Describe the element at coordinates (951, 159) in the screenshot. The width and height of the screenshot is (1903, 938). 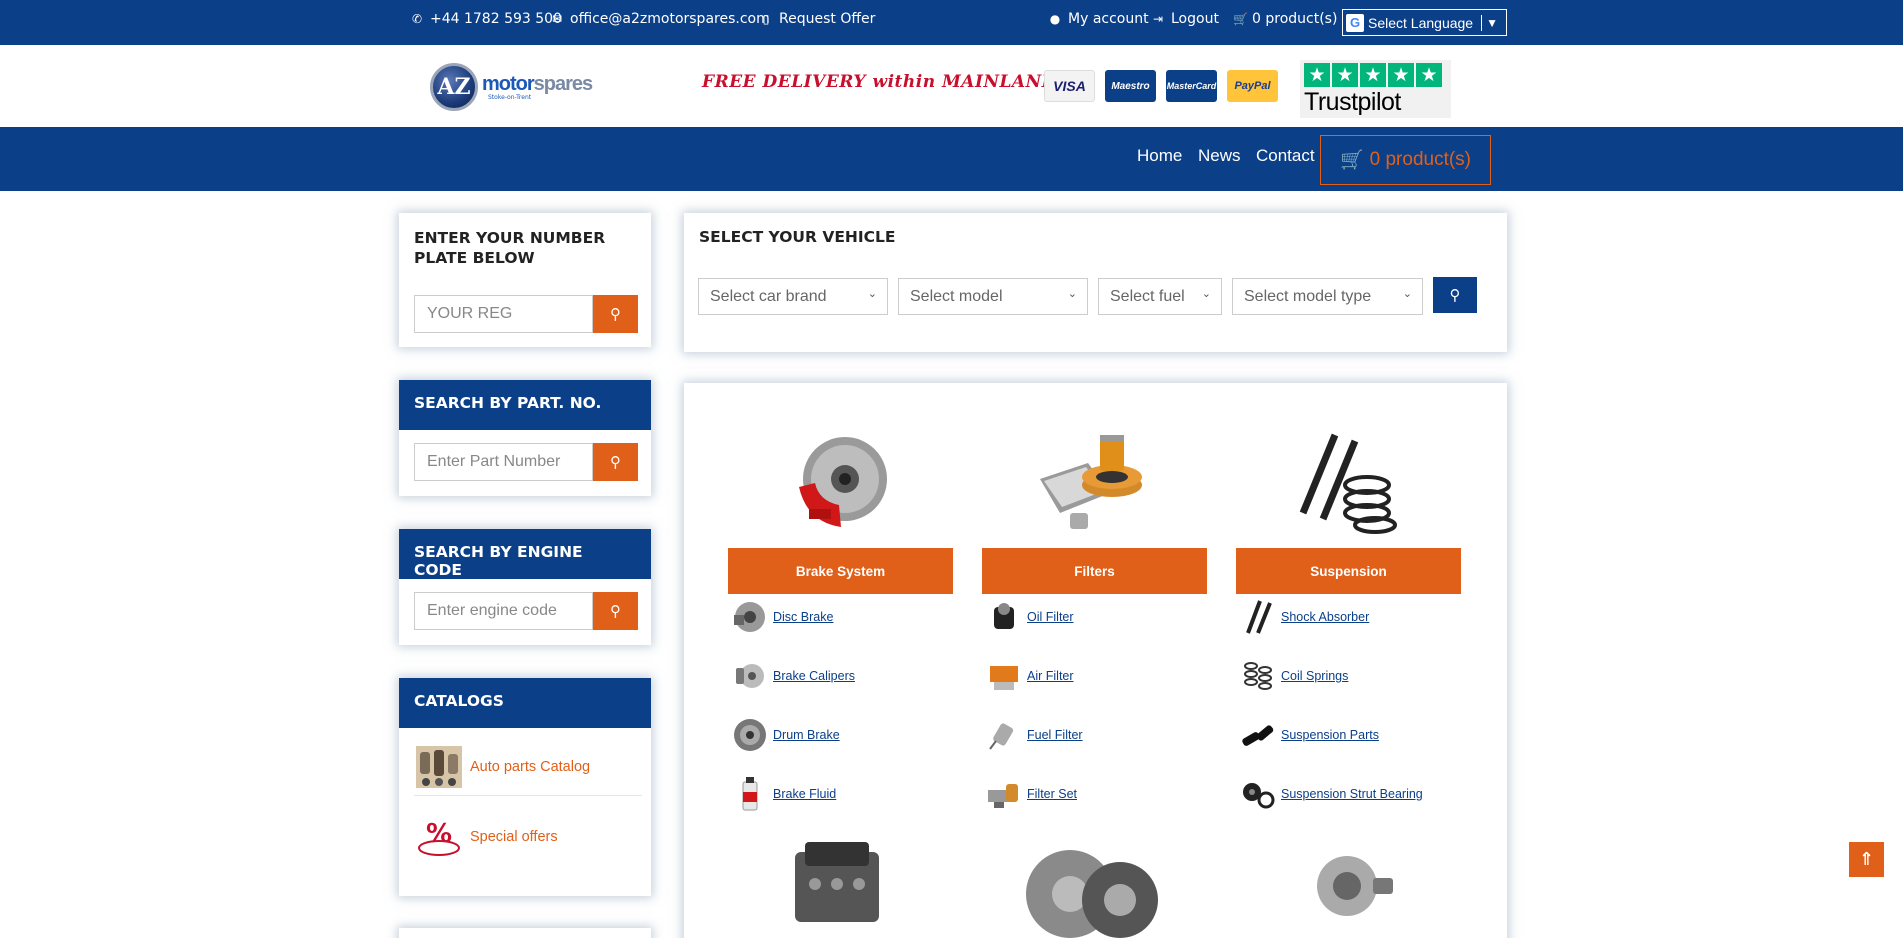
I see `main-nav: Home News Contact 🛒 0 product(s)` at that location.